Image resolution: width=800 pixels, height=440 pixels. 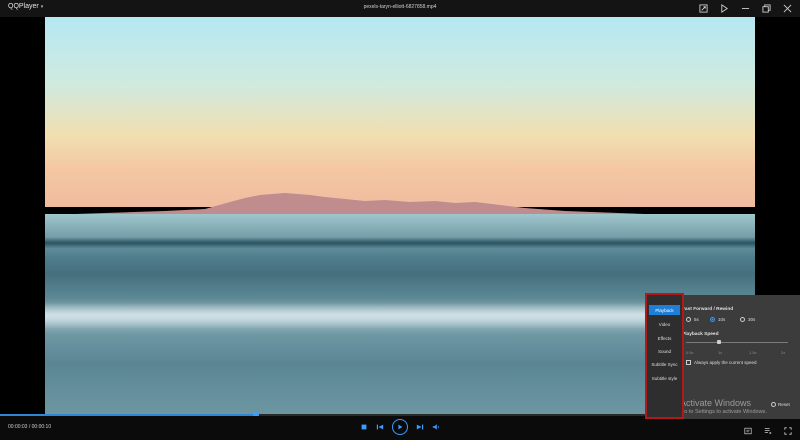 What do you see at coordinates (722, 319) in the screenshot?
I see `ff-option-label: 10s` at bounding box center [722, 319].